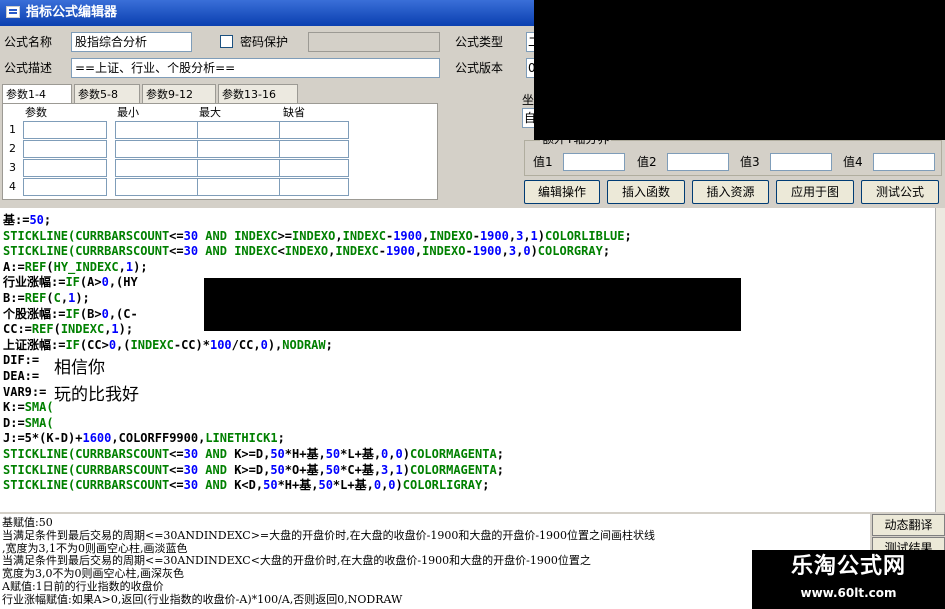 The width and height of the screenshot is (945, 609). Describe the element at coordinates (25, 391) in the screenshot. I see `code-line: VAR9:=` at that location.